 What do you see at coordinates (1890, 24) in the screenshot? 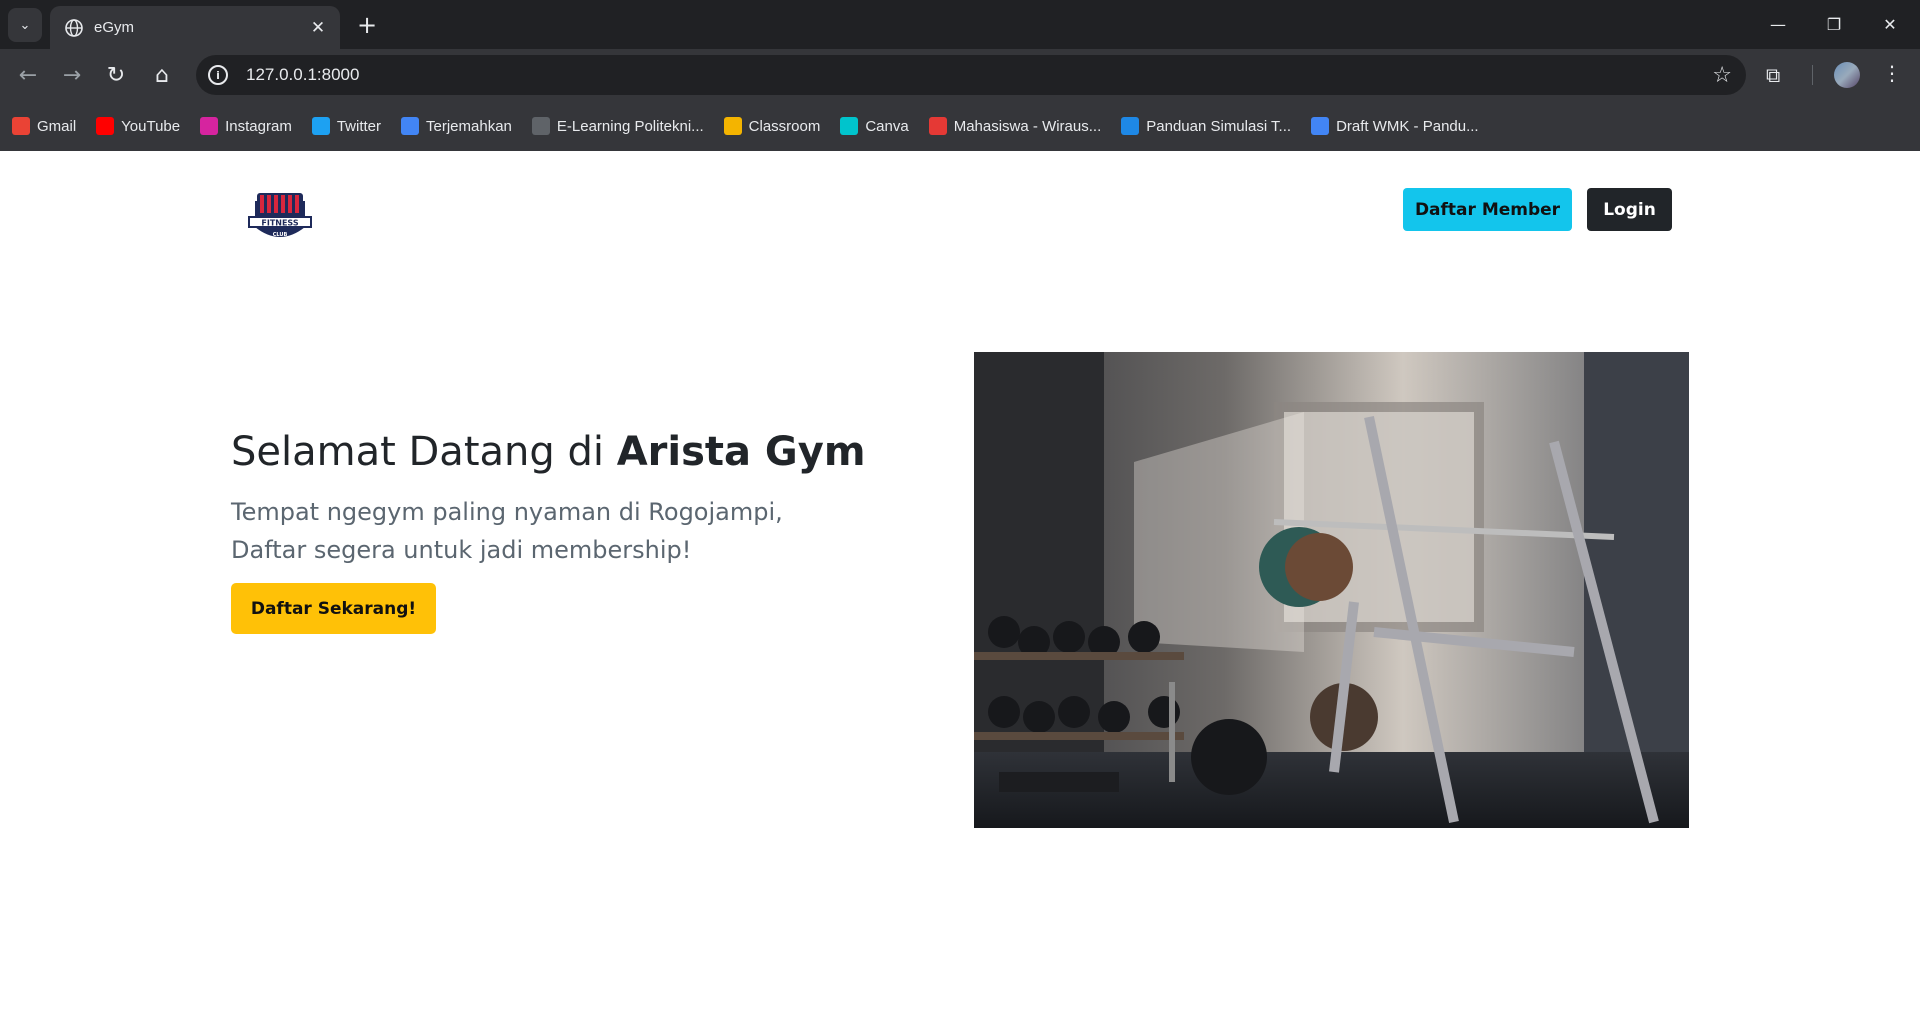
I see `window-close-icon: ✕` at bounding box center [1890, 24].